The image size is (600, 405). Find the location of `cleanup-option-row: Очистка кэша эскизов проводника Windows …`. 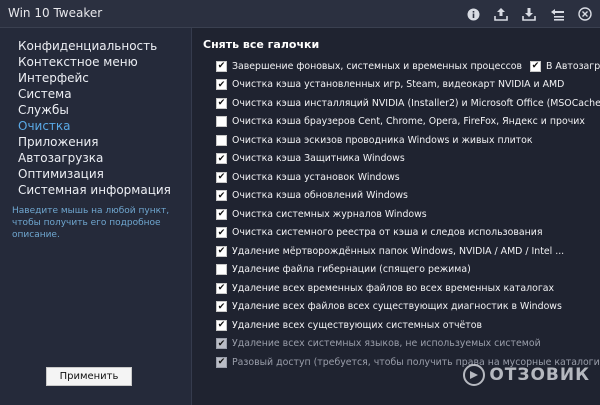

cleanup-option-row: Очистка кэша эскизов проводника Windows … is located at coordinates (406, 140).